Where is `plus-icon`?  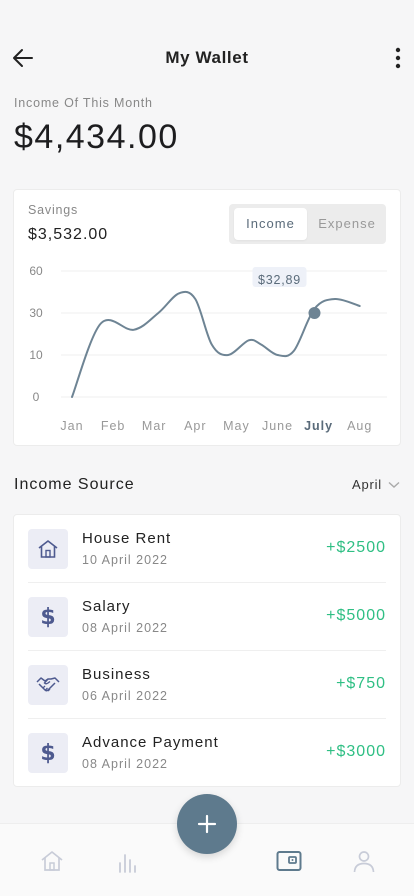
plus-icon is located at coordinates (207, 824).